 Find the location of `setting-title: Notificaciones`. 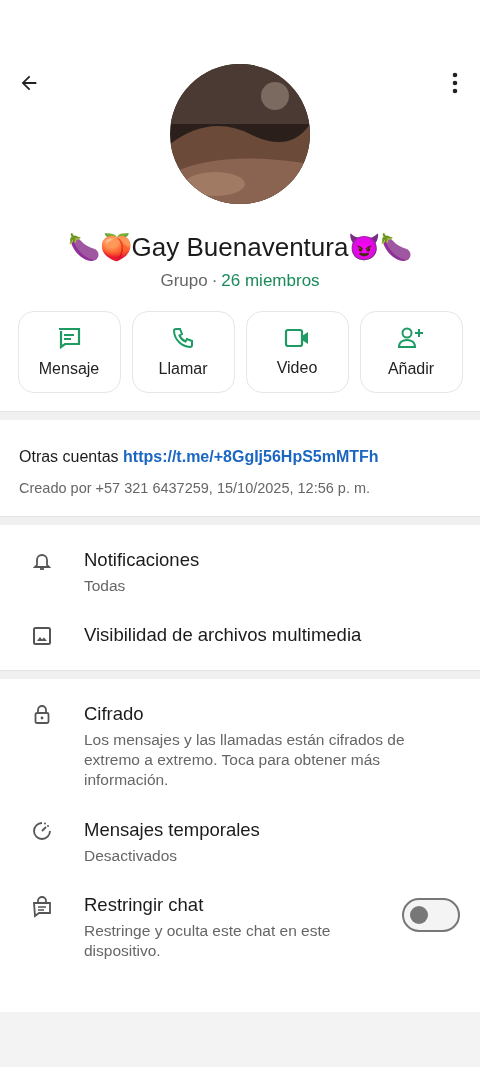

setting-title: Notificaciones is located at coordinates (142, 560).